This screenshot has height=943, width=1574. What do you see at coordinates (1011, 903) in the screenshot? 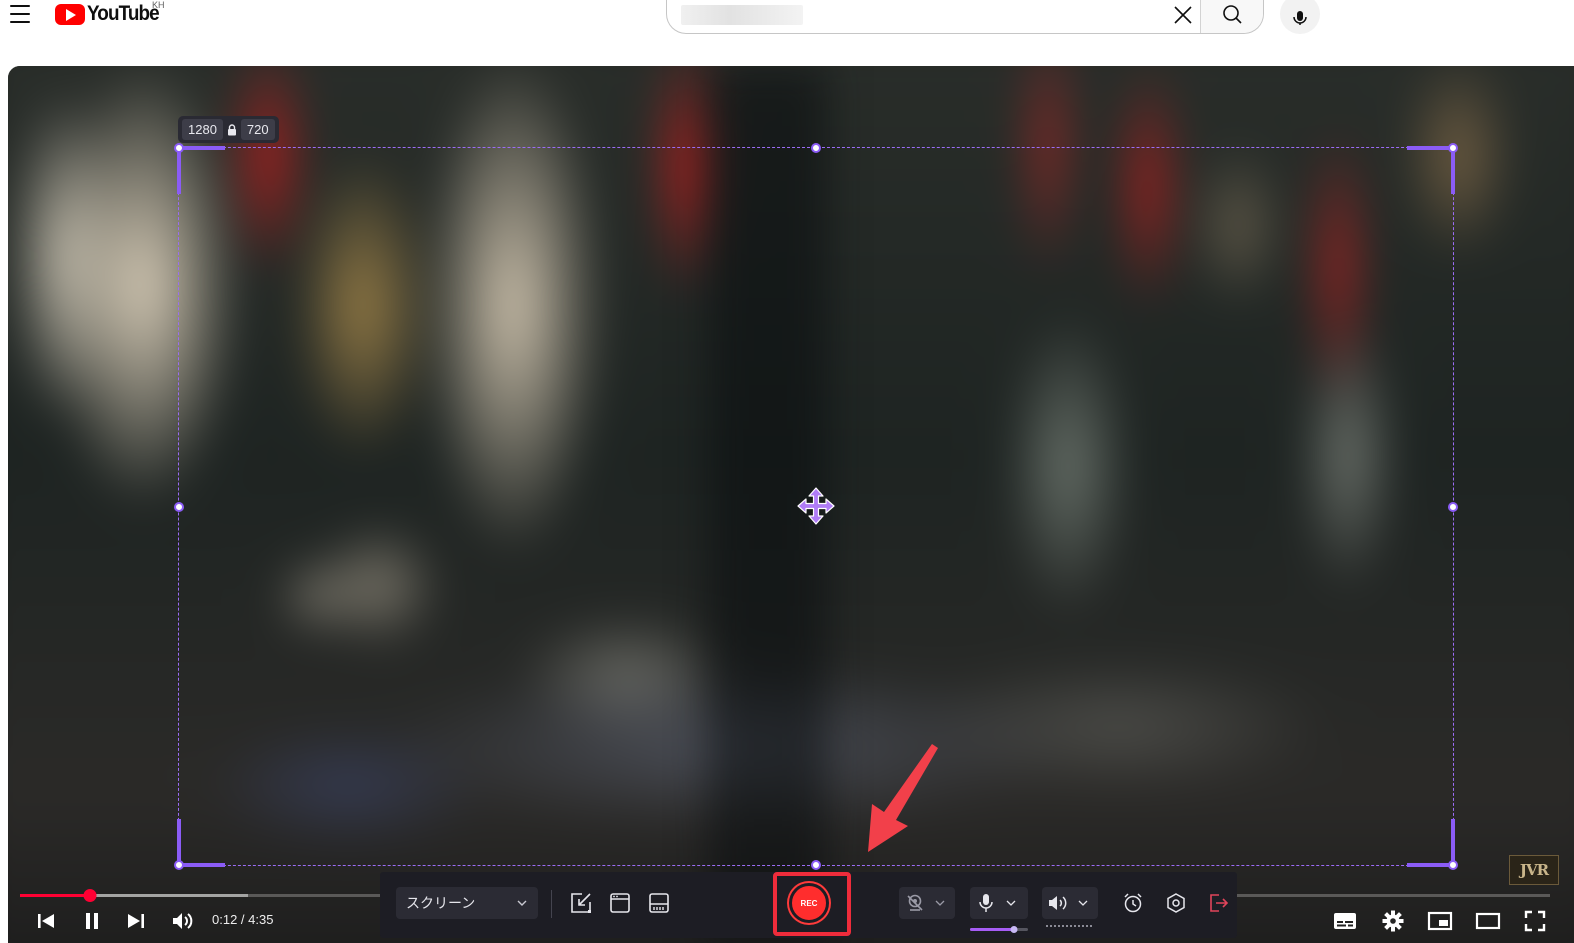
I see `microphone-chevron-icon` at bounding box center [1011, 903].